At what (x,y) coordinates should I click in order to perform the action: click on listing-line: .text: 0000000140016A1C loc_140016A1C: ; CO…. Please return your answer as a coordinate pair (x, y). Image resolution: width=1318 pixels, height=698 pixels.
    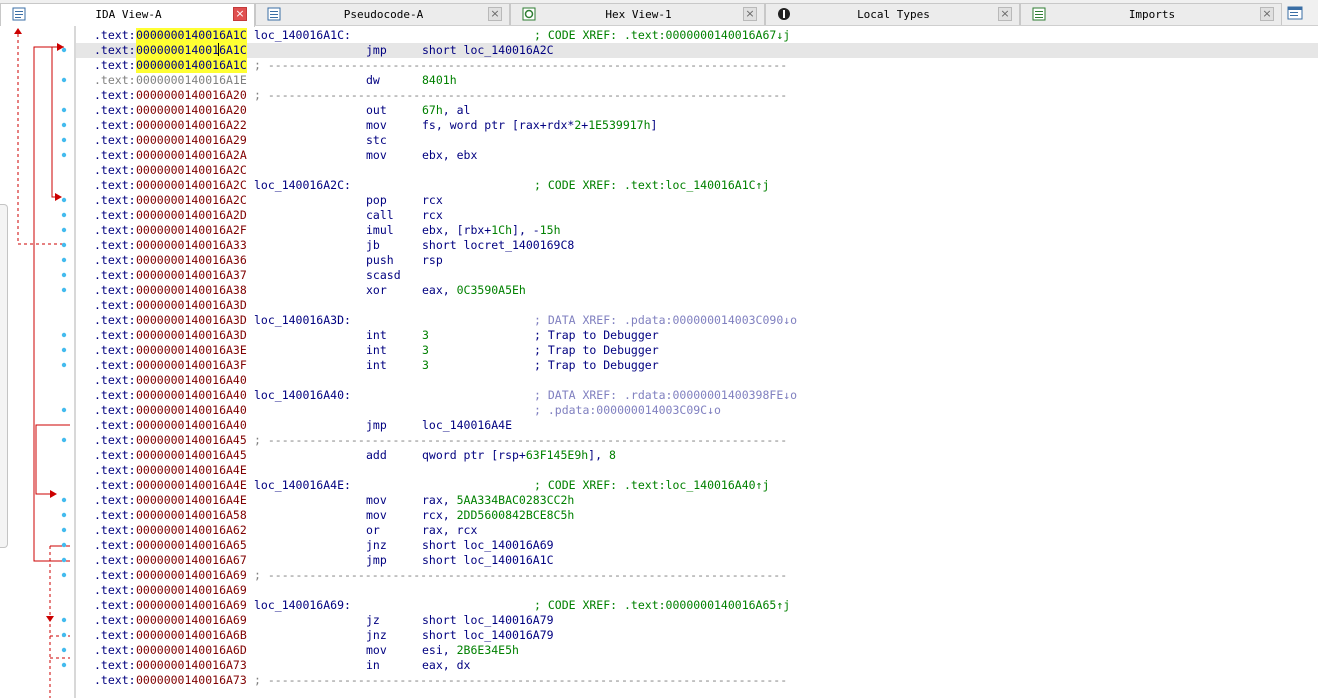
    Looking at the image, I should click on (697, 35).